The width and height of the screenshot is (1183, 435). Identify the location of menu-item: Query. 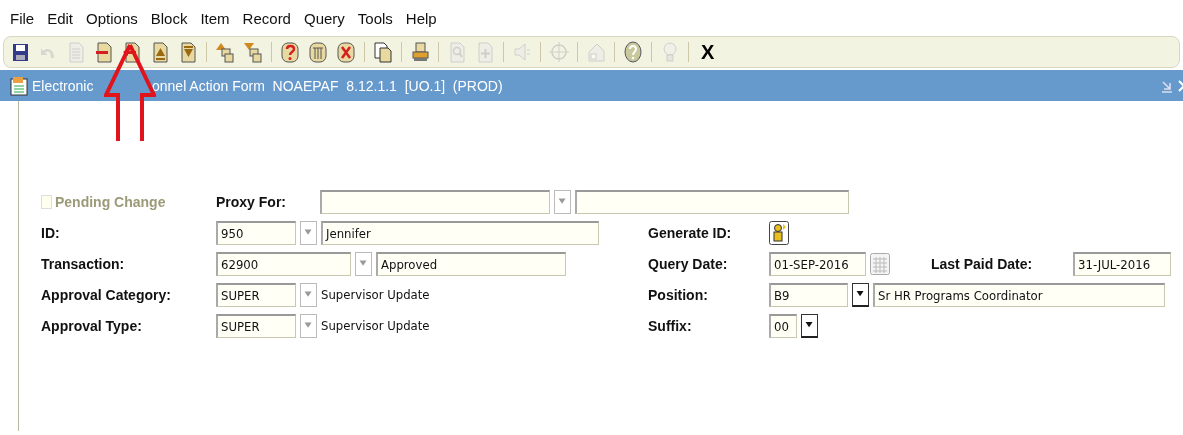
(324, 18).